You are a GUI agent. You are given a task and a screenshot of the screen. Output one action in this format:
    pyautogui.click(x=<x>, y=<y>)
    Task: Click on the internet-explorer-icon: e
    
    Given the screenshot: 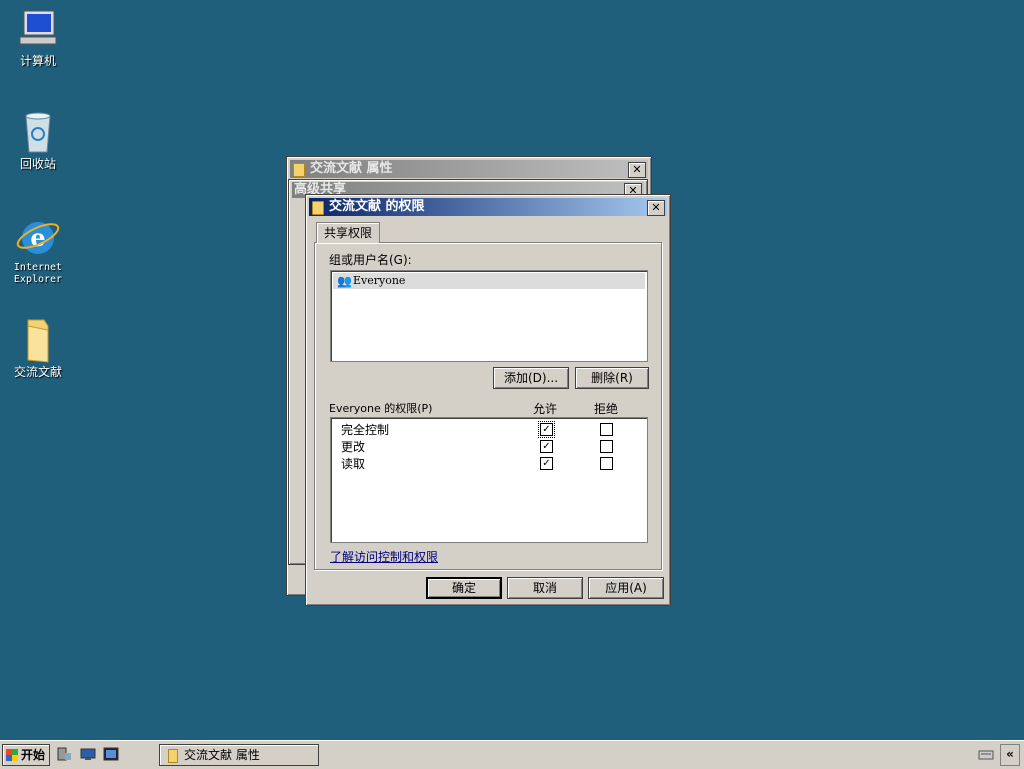 What is the action you would take?
    pyautogui.click(x=38, y=236)
    